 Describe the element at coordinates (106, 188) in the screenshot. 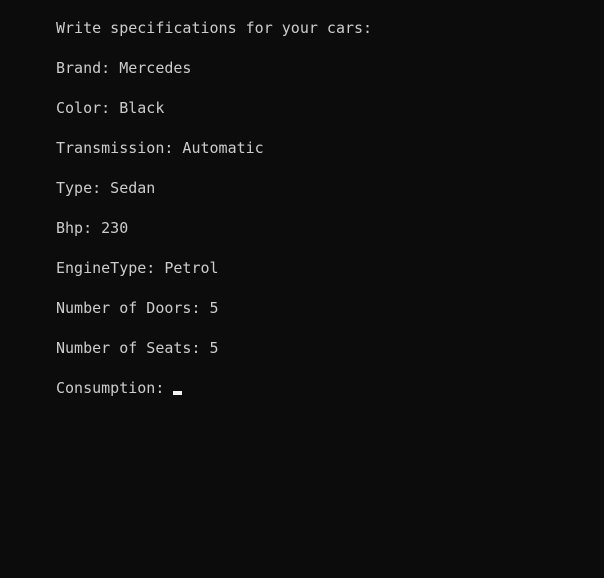

I see `console-line-type: Type: Sedan` at that location.